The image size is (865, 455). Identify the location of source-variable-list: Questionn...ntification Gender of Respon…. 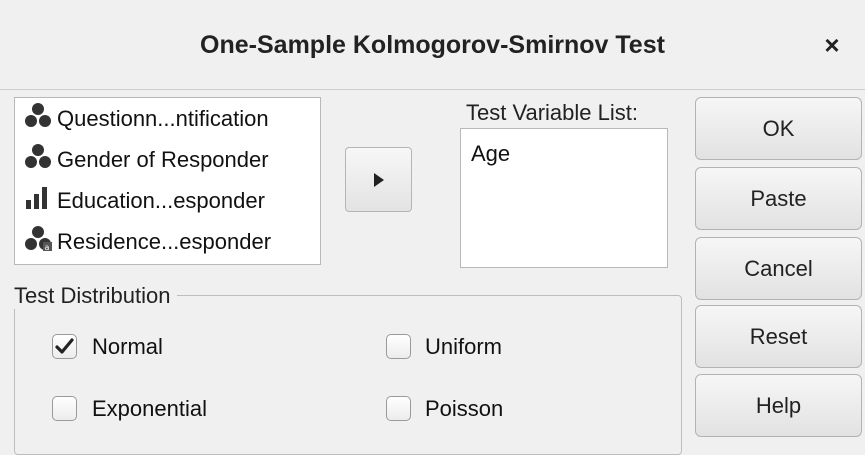
(167, 181).